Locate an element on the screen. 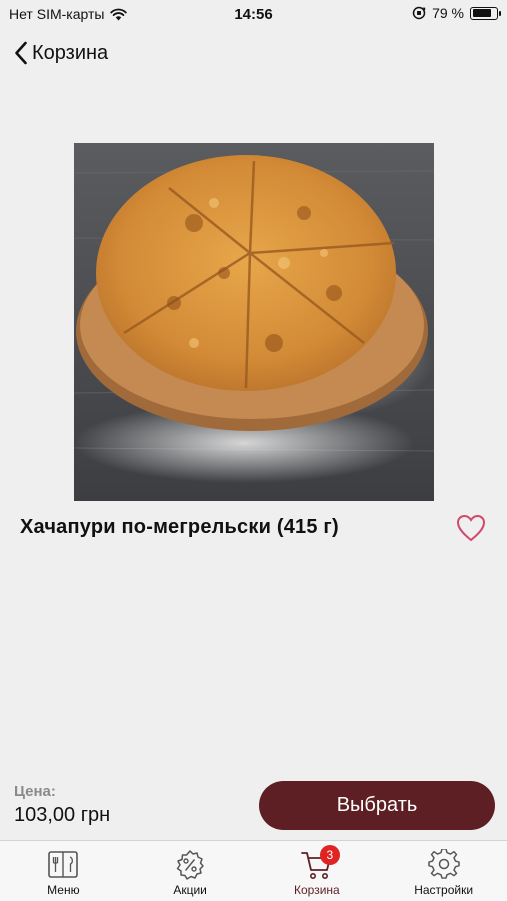 The width and height of the screenshot is (507, 901). orientation-lock-icon is located at coordinates (419, 13).